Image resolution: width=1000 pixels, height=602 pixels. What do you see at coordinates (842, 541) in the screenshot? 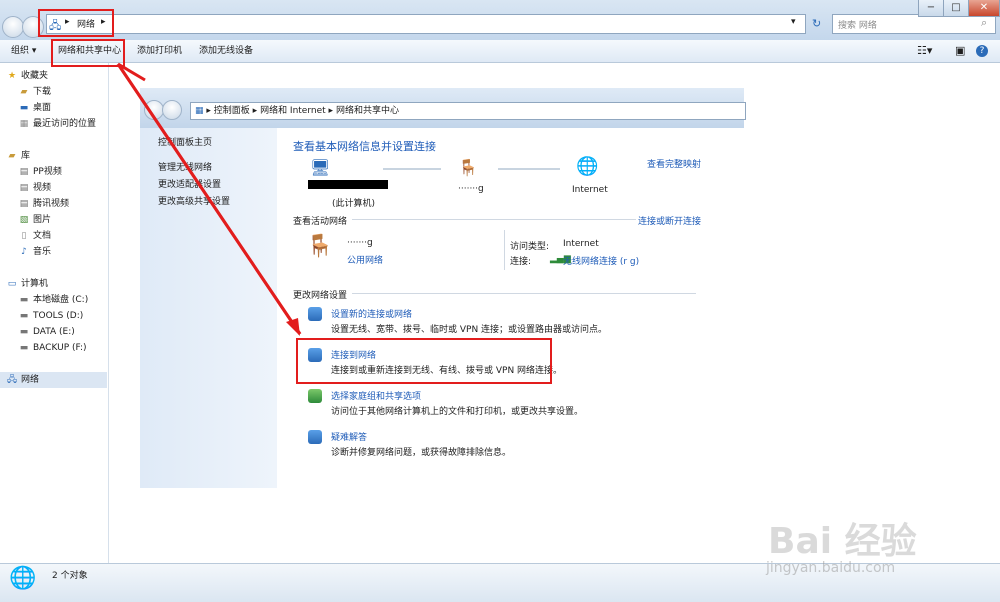
I see `baidu-watermark-logo: Bai 经验` at bounding box center [842, 541].